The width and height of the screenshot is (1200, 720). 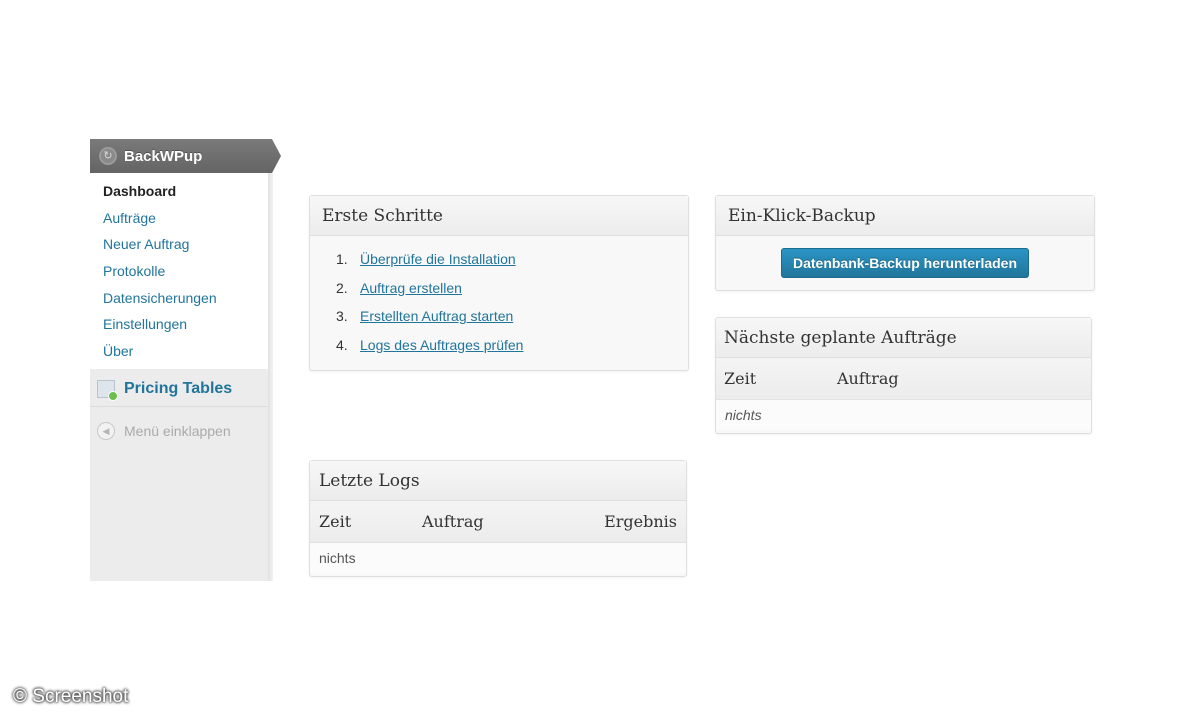 What do you see at coordinates (512, 289) in the screenshot?
I see `list-item: 2. Auftrag erstellen` at bounding box center [512, 289].